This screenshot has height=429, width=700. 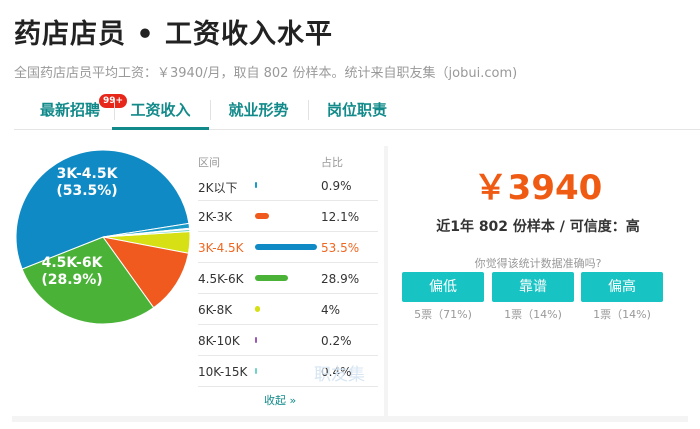 I want to click on vote-accurate-count: 1票（14%), so click(x=533, y=314).